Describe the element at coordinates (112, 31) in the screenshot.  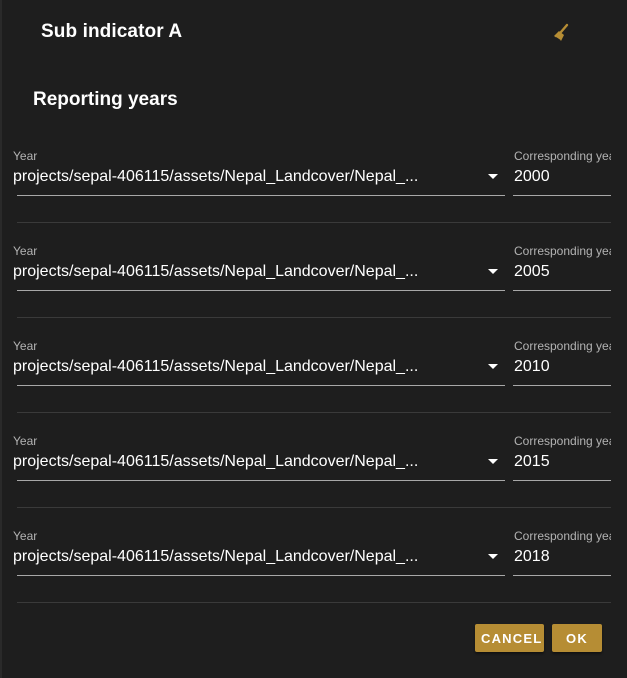
I see `dialog-title: Sub indicator A` at that location.